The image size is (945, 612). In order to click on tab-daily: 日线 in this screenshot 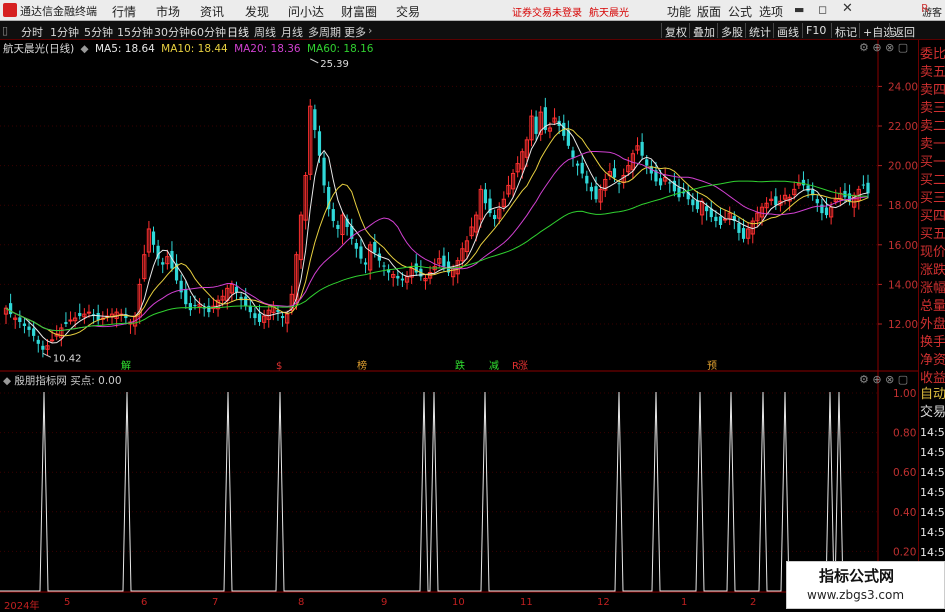, I will do `click(238, 32)`.